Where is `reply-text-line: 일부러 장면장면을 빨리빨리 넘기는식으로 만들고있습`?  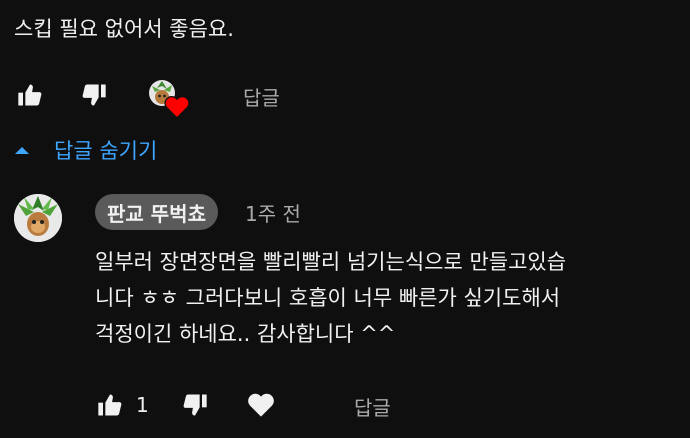
reply-text-line: 일부러 장면장면을 빨리빨리 넘기는식으로 만들고있습 is located at coordinates (331, 262).